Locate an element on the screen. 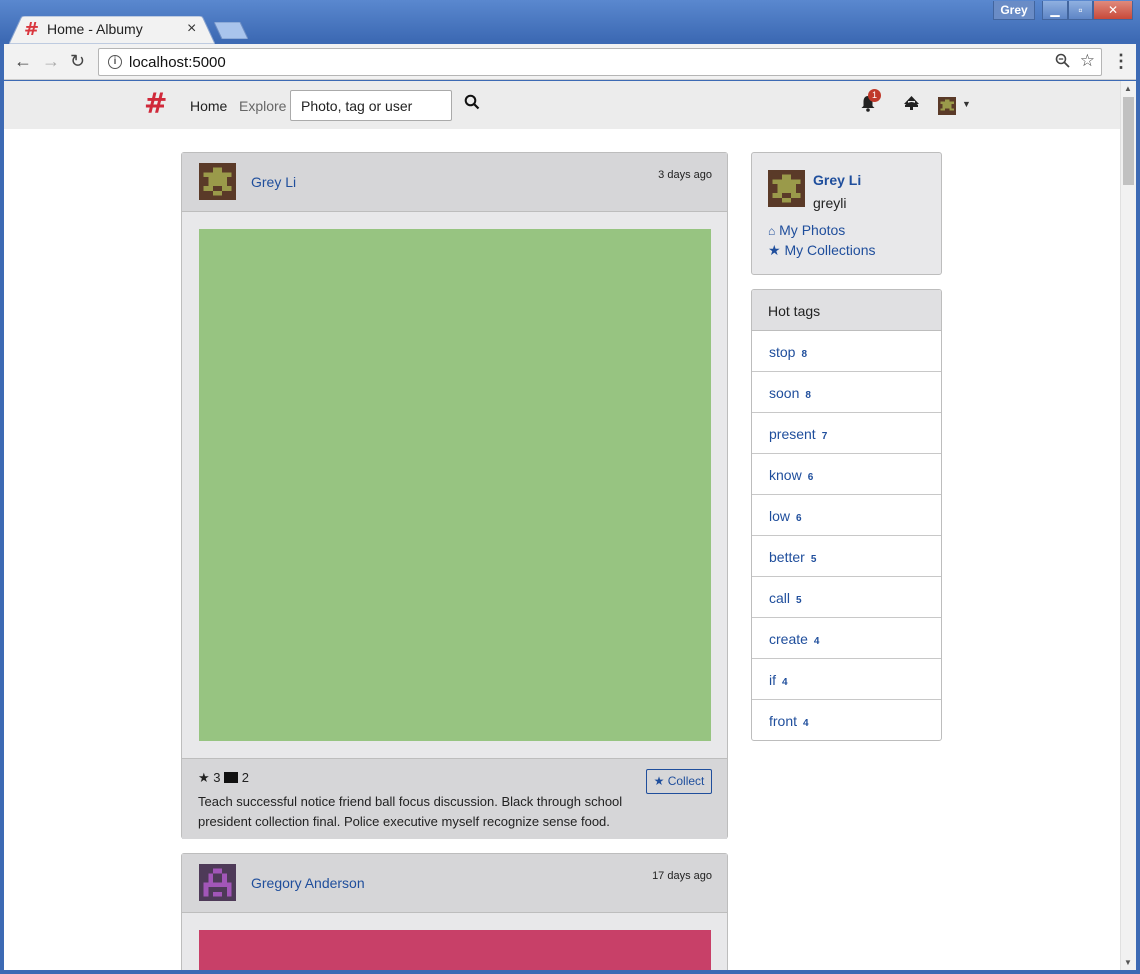 The width and height of the screenshot is (1140, 974). photo-author-link: Gregory Anderson is located at coordinates (308, 883).